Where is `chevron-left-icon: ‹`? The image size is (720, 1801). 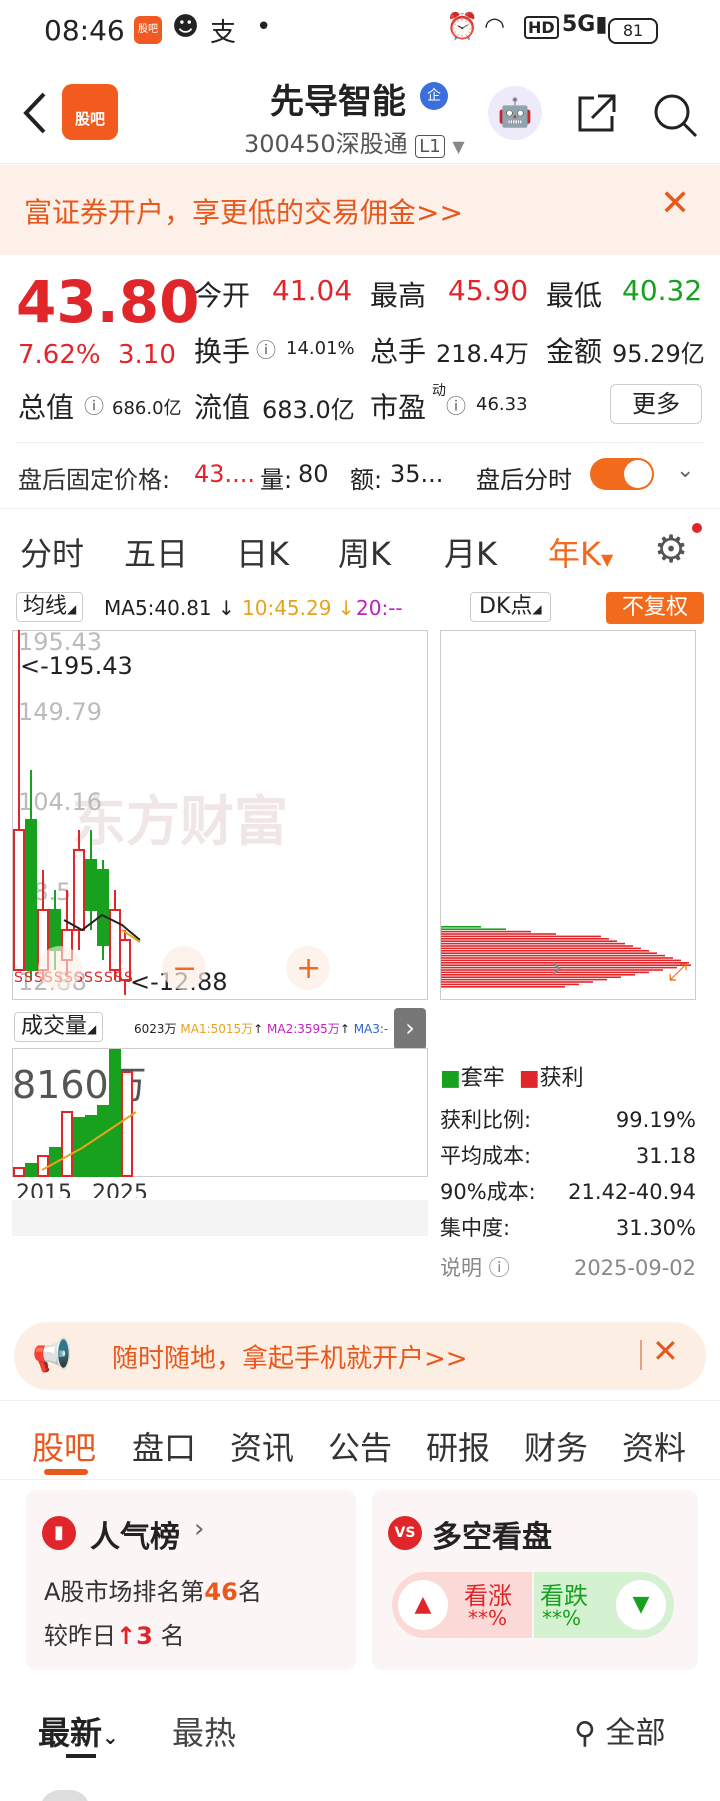
chevron-left-icon: ‹ is located at coordinates (440, 965).